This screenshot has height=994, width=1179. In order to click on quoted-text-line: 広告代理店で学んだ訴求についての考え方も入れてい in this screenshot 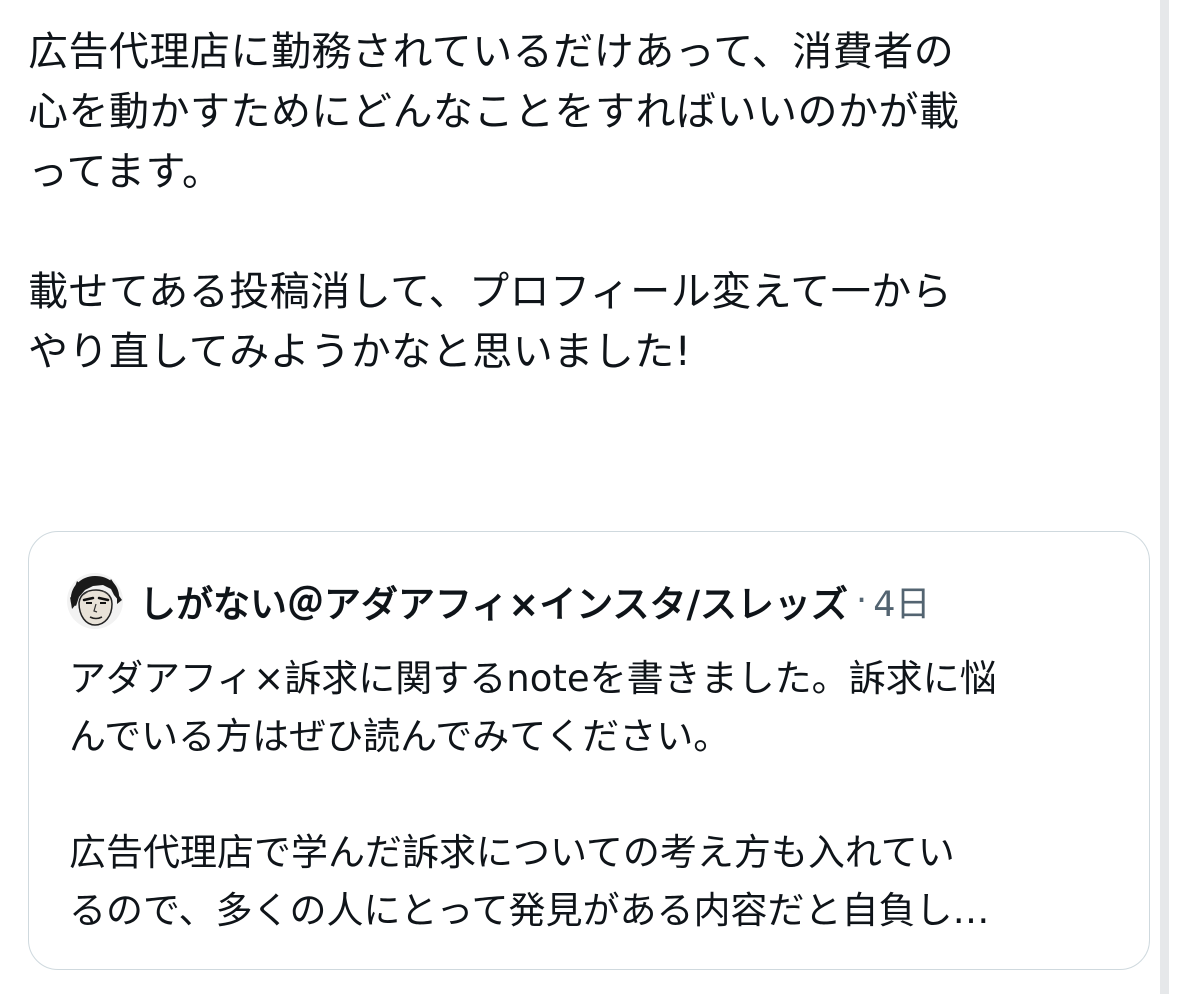, I will do `click(512, 852)`.